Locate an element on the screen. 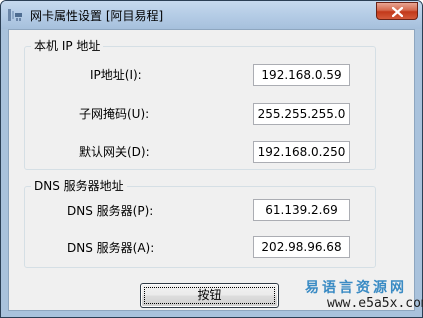 The height and width of the screenshot is (318, 423). ip-address-field: 192.168.0.59 is located at coordinates (301, 75).